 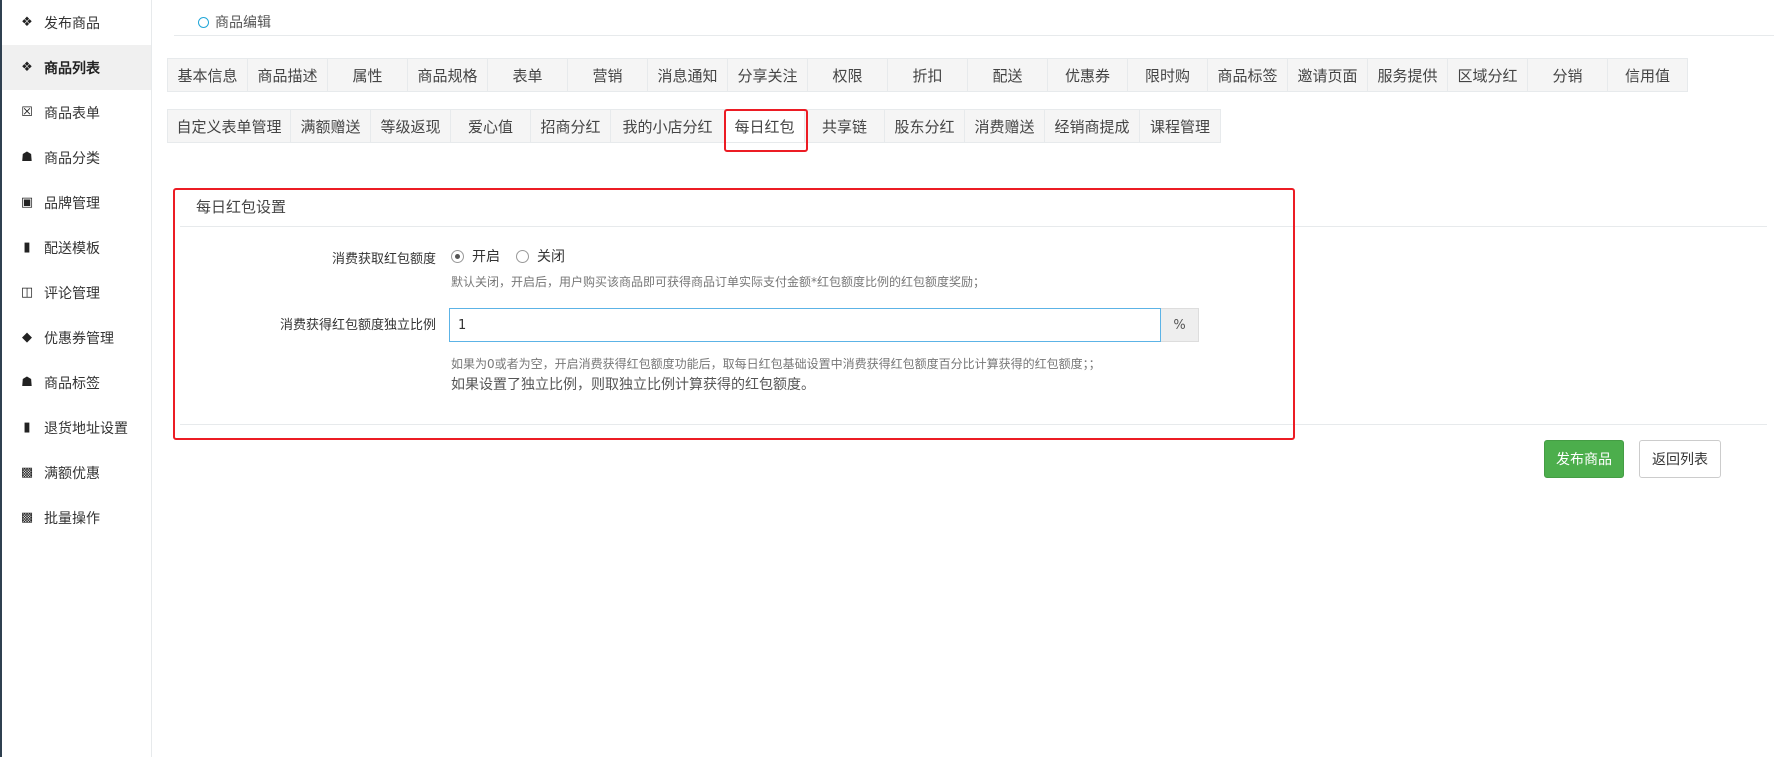 I want to click on sidebar-item-full-discount: ▩ 满额优惠, so click(x=76, y=472).